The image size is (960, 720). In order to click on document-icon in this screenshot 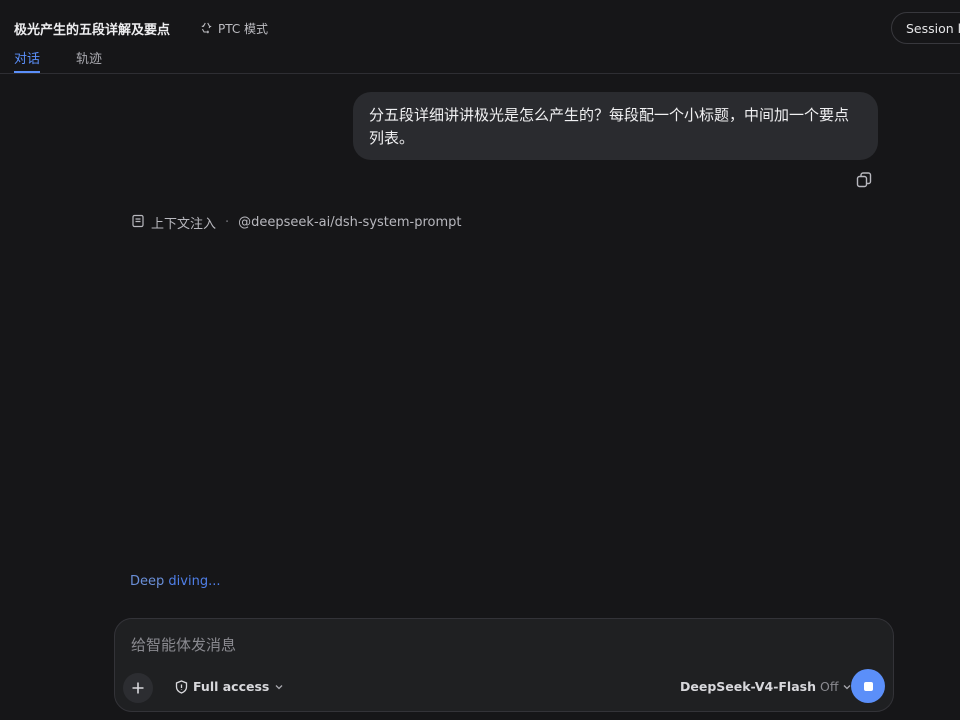, I will do `click(138, 223)`.